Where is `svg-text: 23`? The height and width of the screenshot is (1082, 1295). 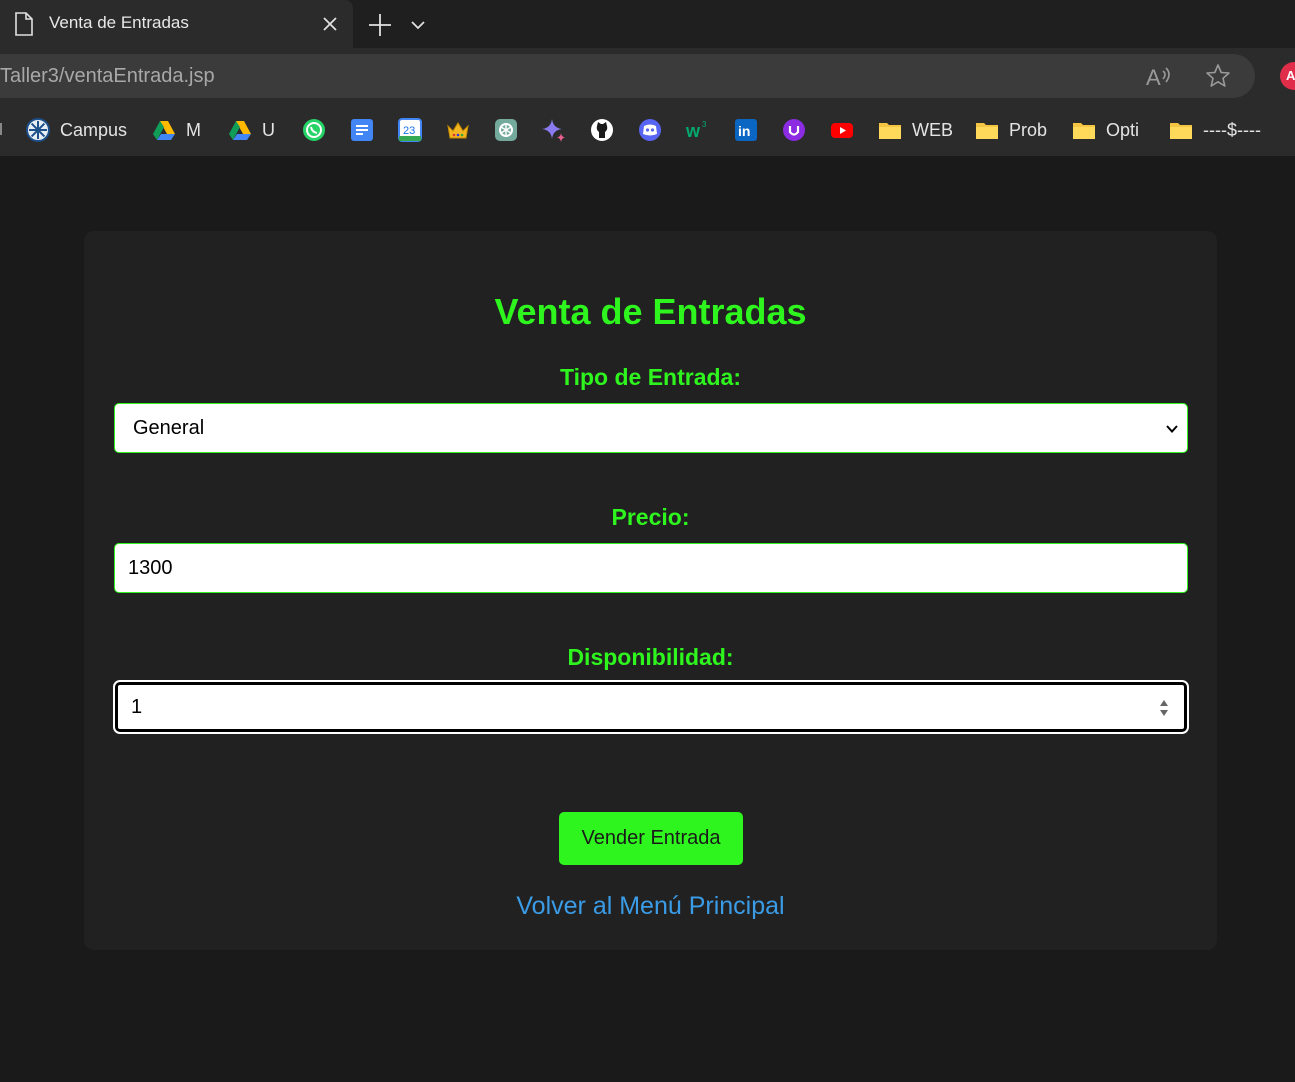
svg-text: 23 is located at coordinates (409, 131).